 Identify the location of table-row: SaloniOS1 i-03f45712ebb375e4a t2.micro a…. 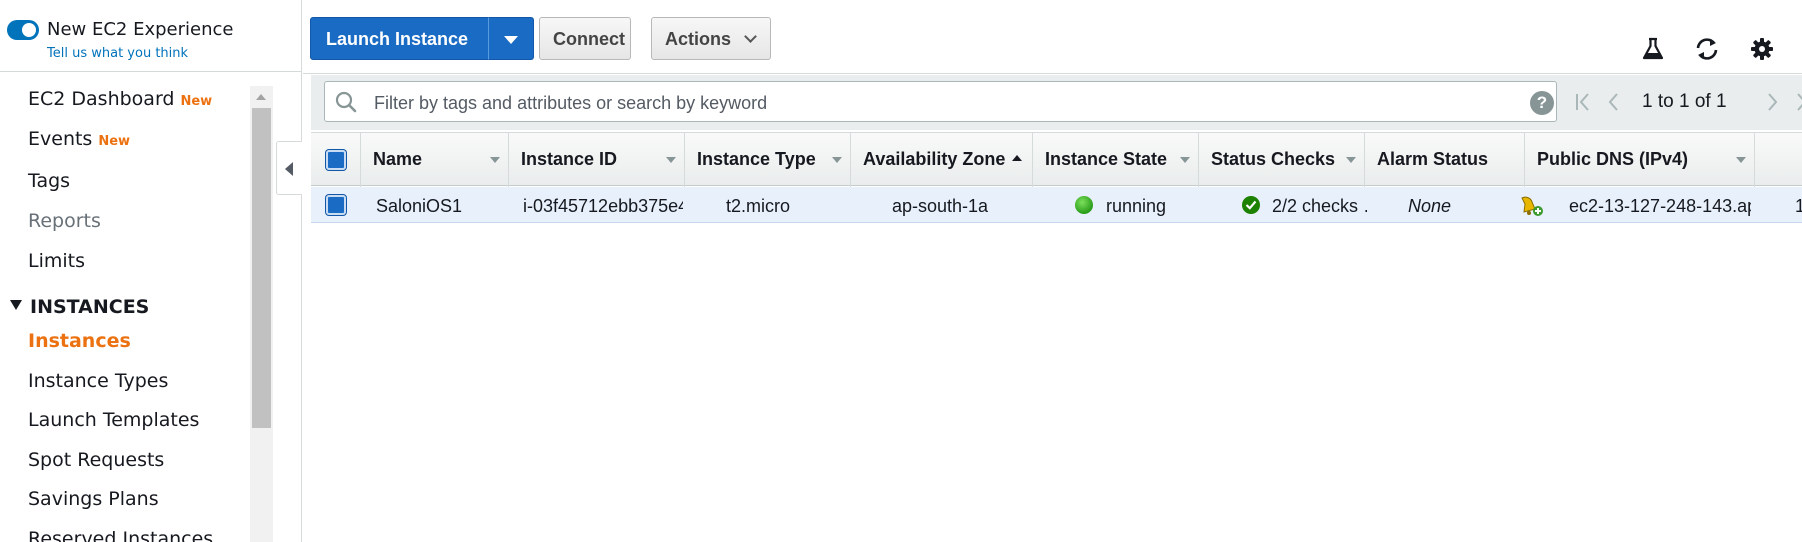
(1056, 205).